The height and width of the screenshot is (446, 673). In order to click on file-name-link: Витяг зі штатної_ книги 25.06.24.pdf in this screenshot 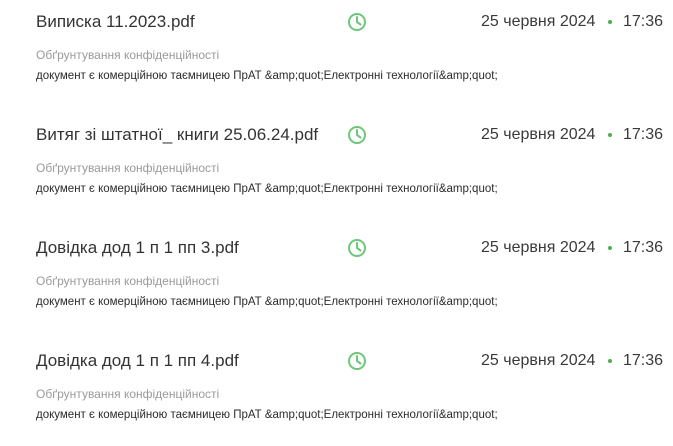, I will do `click(177, 135)`.